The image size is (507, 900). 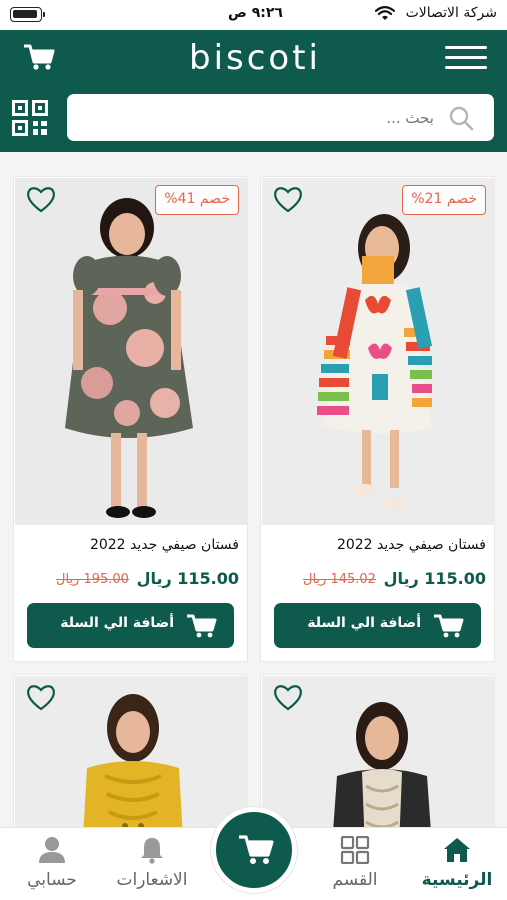 What do you see at coordinates (385, 13) in the screenshot?
I see `wifi-icon` at bounding box center [385, 13].